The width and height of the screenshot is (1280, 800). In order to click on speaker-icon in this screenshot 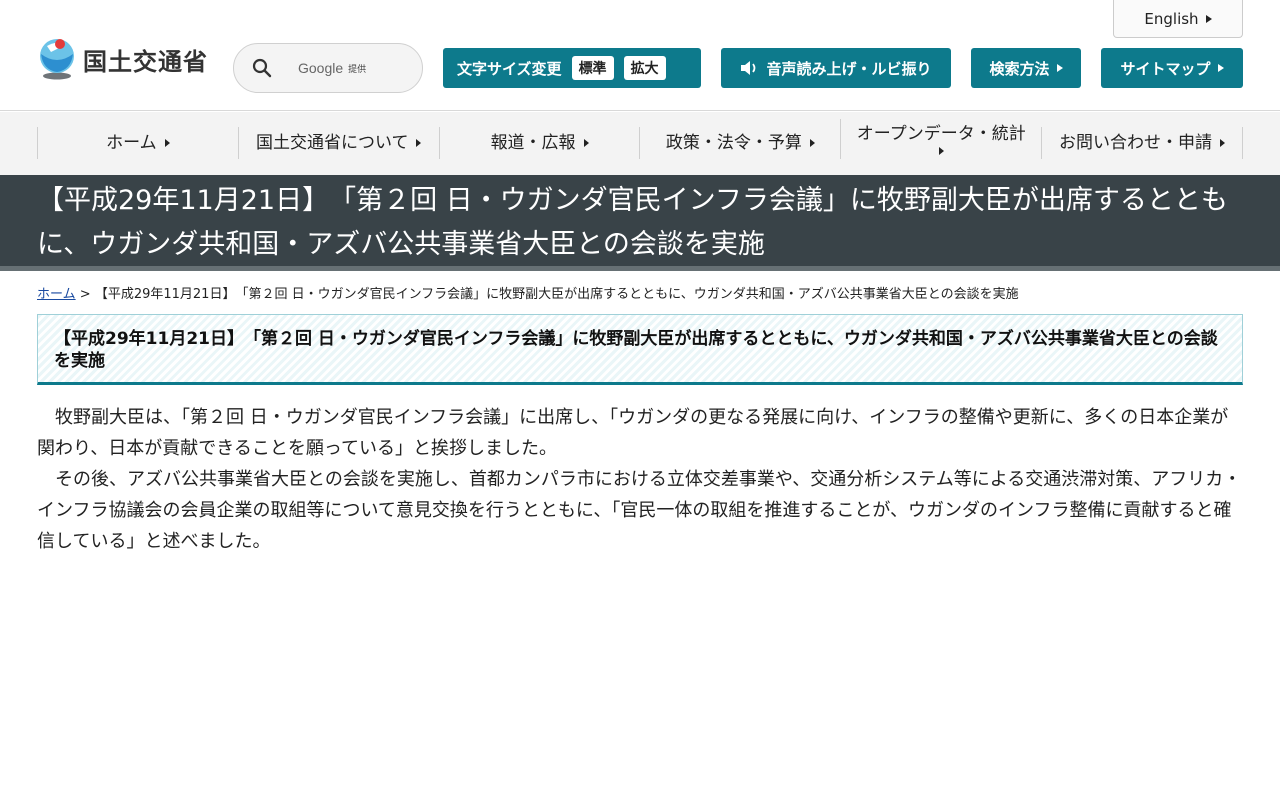, I will do `click(748, 68)`.